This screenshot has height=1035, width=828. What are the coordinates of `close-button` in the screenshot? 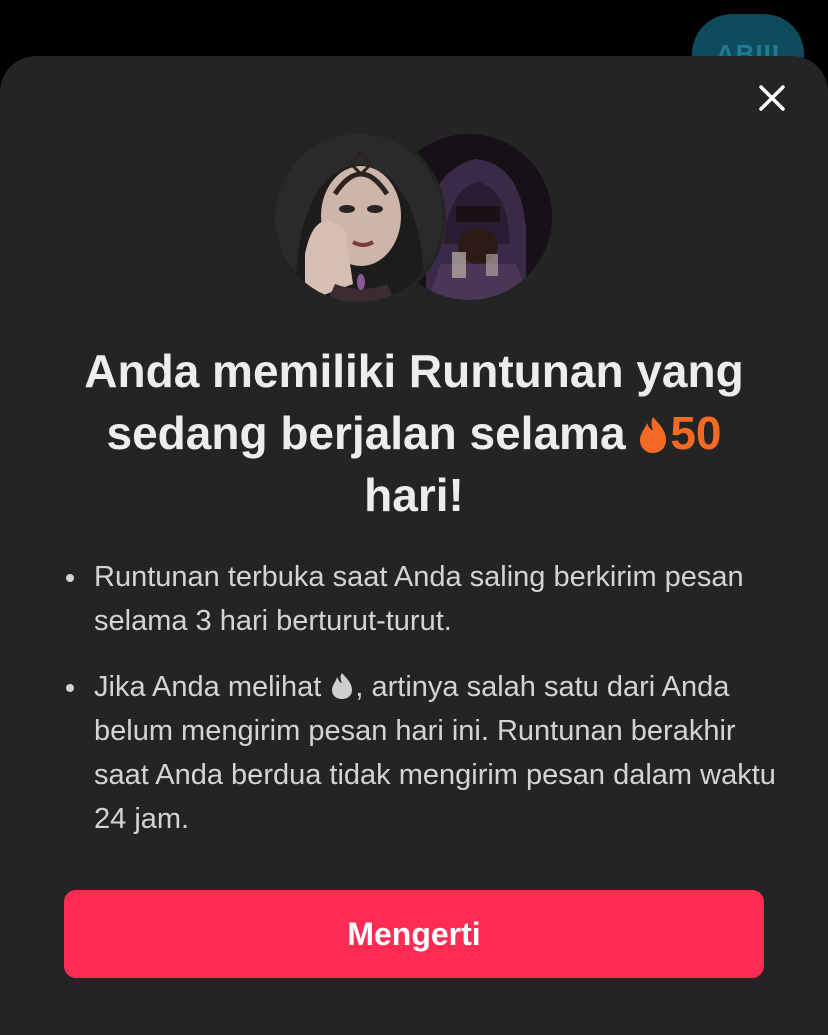 It's located at (772, 98).